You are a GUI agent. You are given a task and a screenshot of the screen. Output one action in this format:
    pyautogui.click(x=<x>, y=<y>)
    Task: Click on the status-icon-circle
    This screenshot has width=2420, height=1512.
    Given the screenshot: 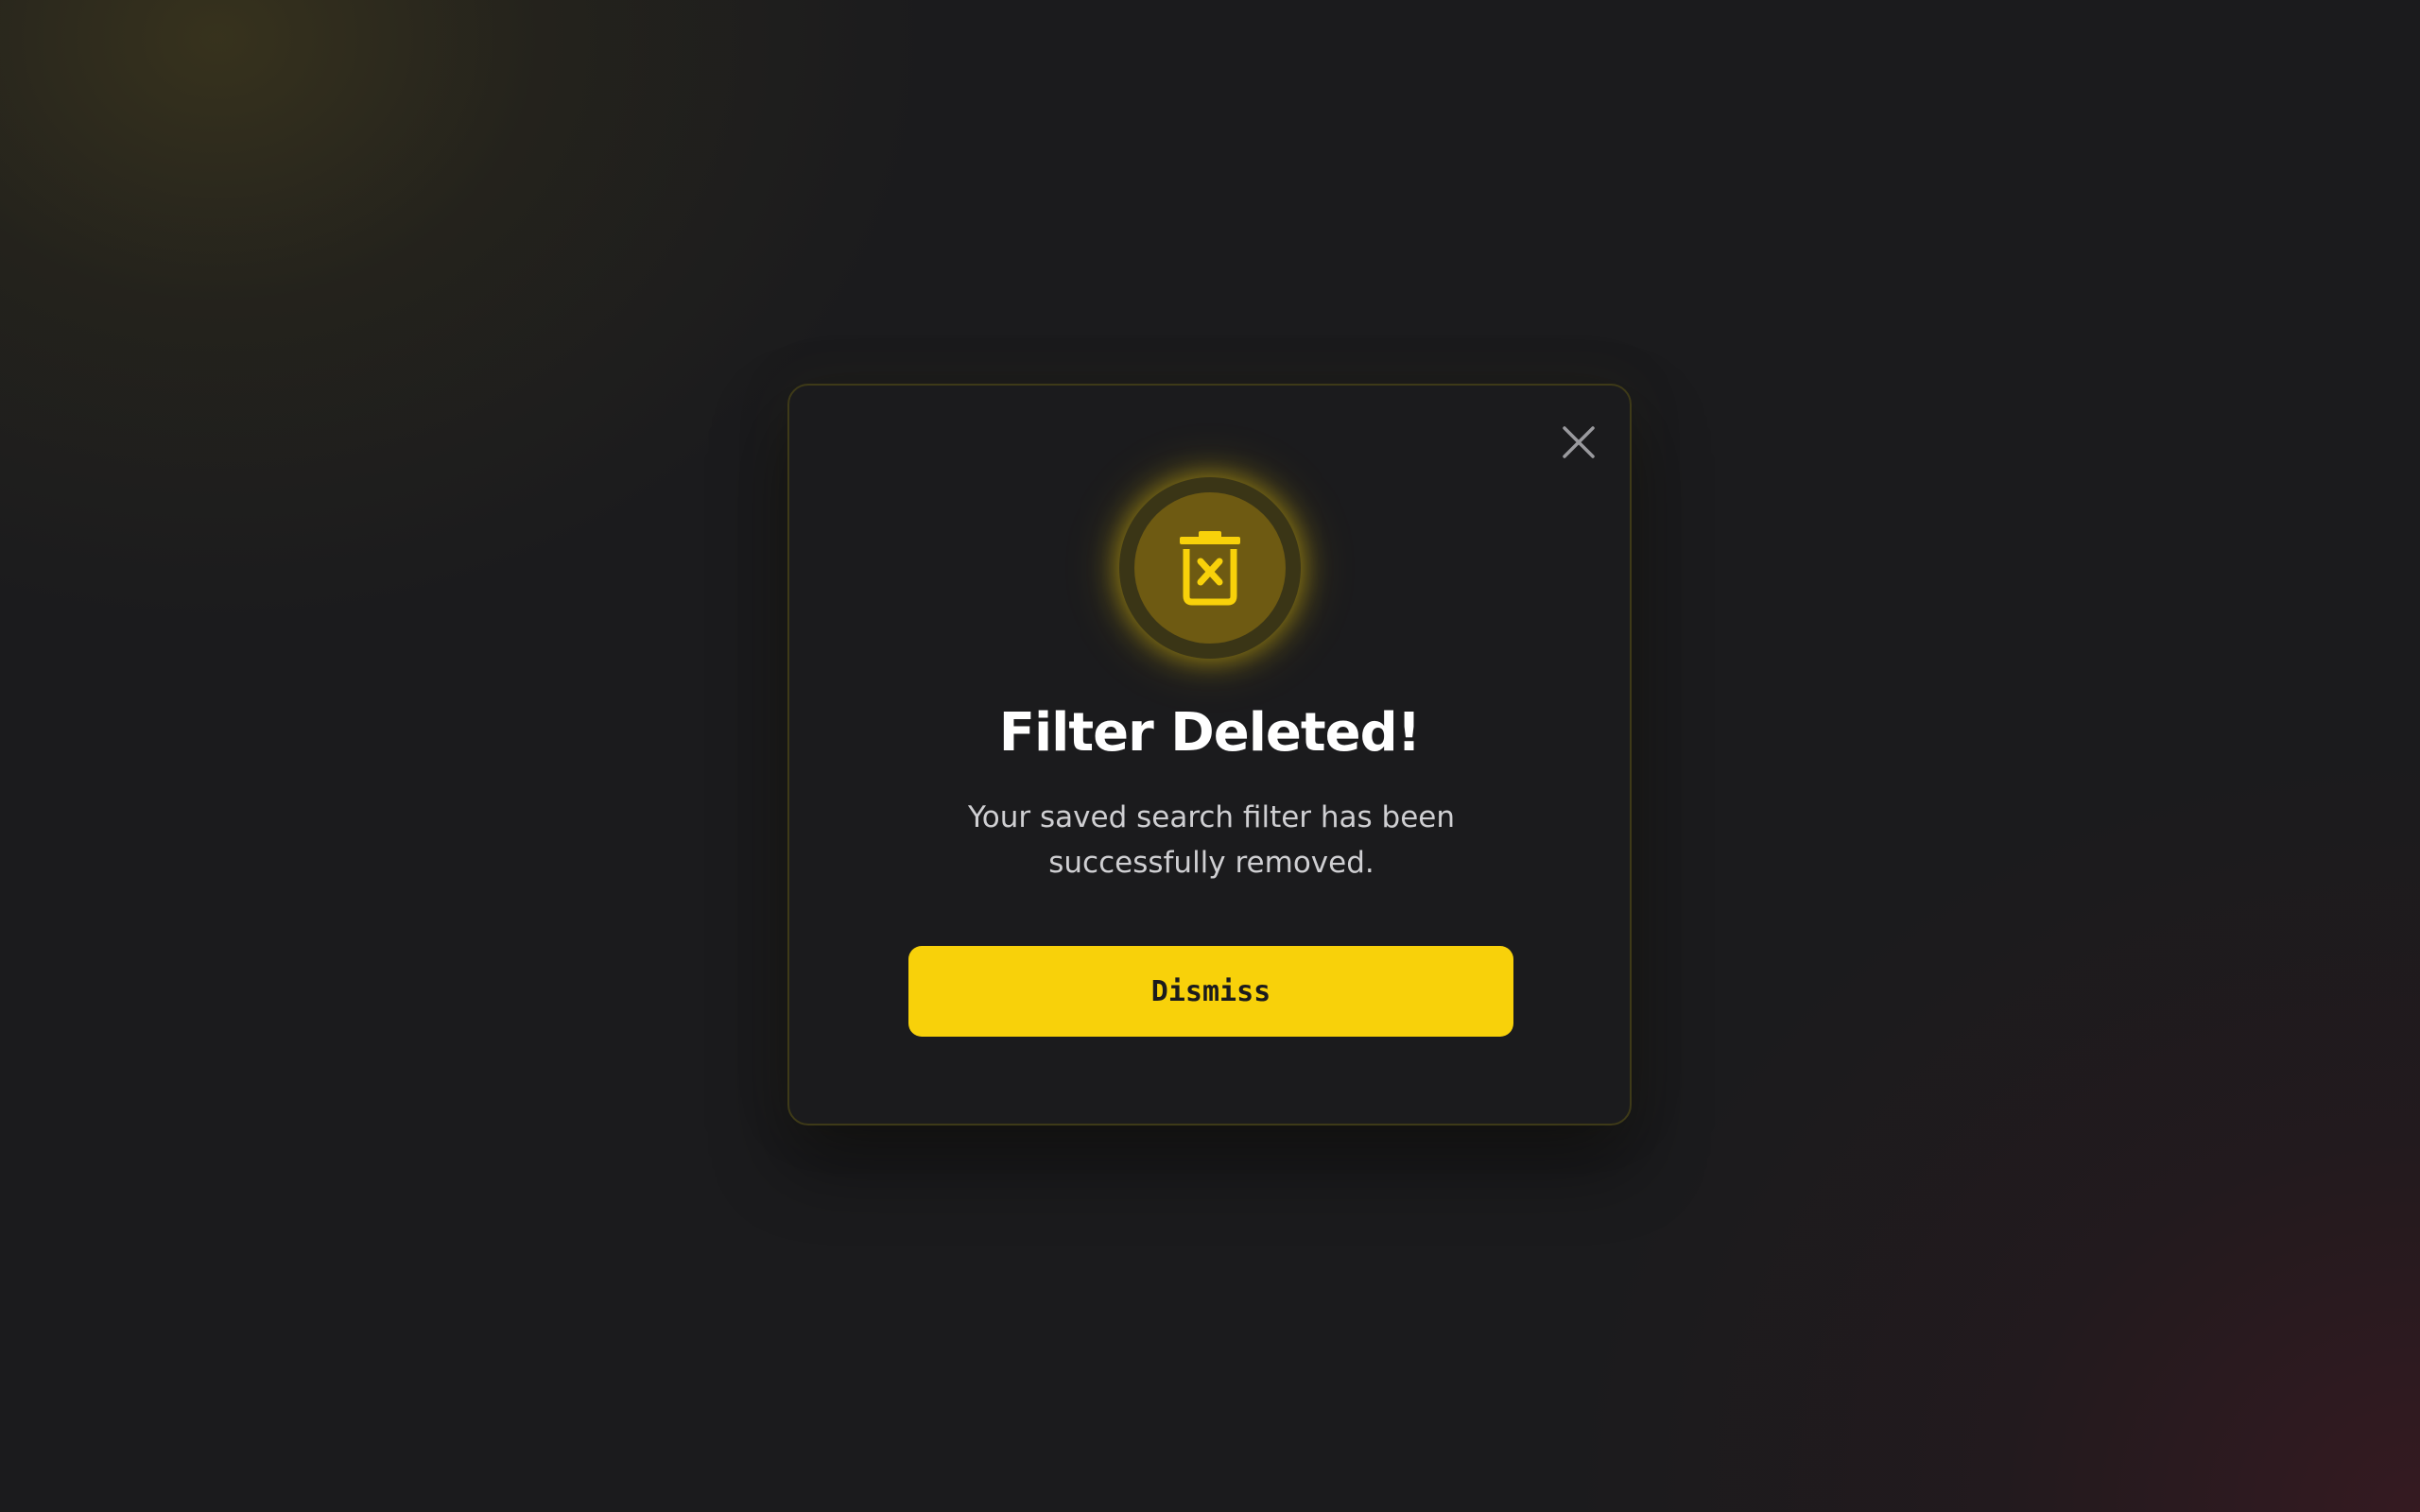 What is the action you would take?
    pyautogui.click(x=1210, y=568)
    